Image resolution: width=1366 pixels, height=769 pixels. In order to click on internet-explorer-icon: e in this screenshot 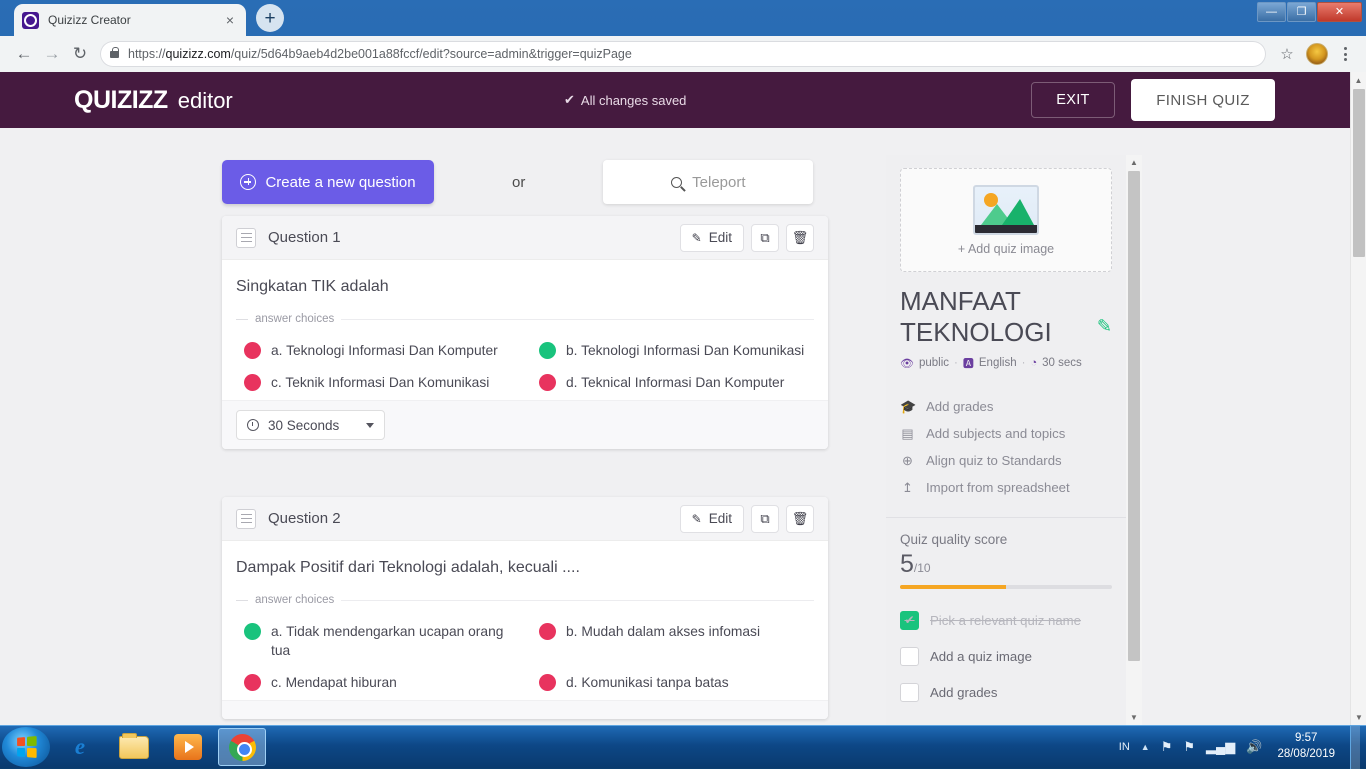, I will do `click(80, 746)`.